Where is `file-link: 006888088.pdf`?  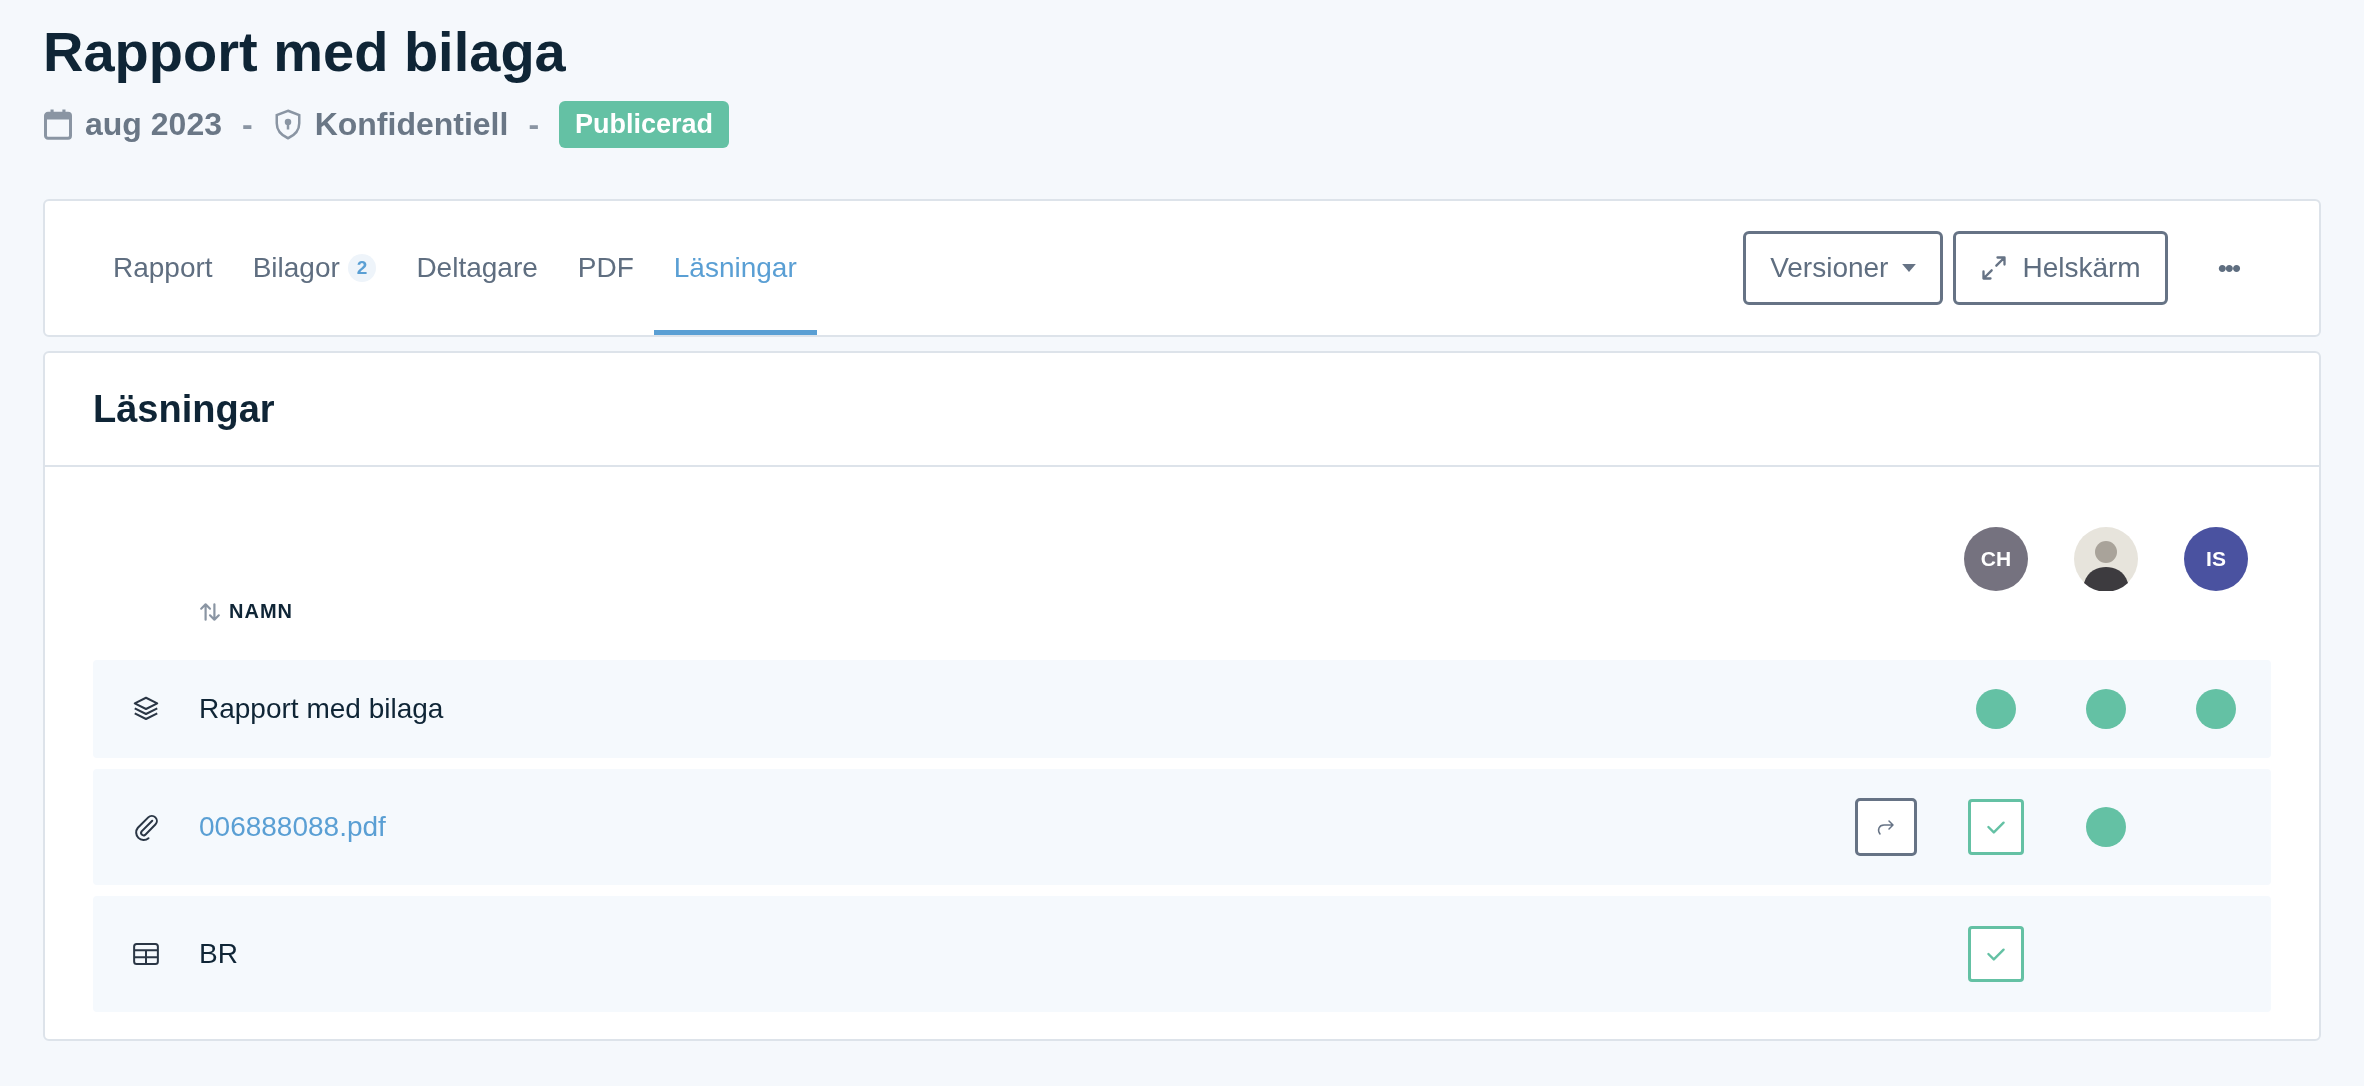 file-link: 006888088.pdf is located at coordinates (292, 826).